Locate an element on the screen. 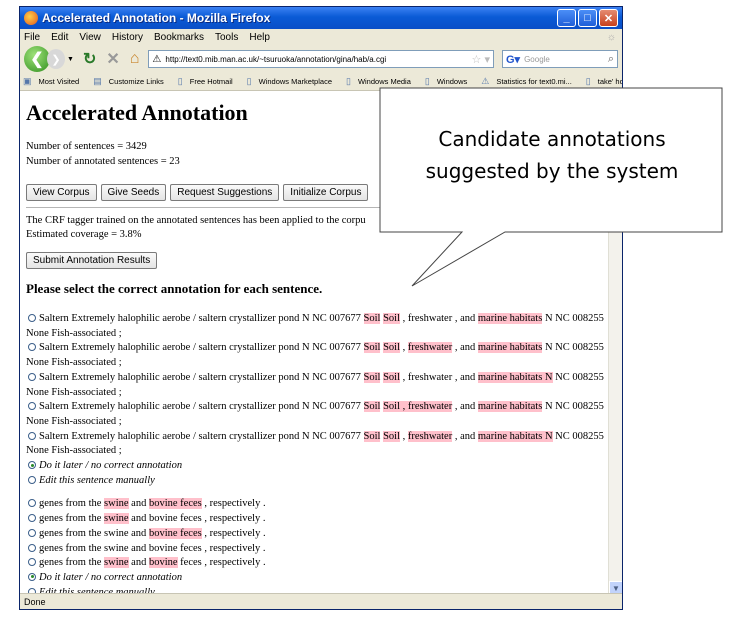 The height and width of the screenshot is (618, 729). folder-icon: ▣ is located at coordinates (27, 81).